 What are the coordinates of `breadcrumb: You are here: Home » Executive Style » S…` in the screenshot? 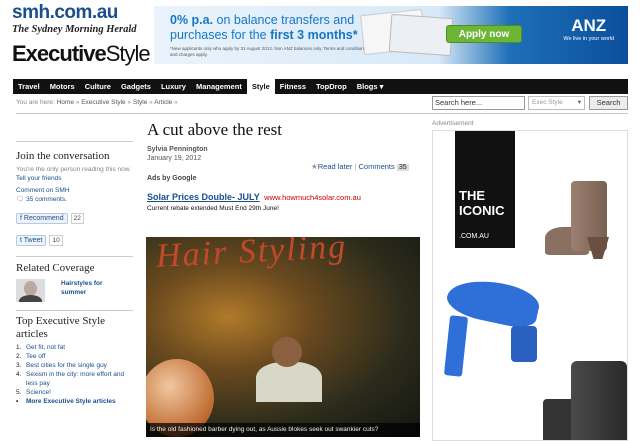 It's located at (97, 102).